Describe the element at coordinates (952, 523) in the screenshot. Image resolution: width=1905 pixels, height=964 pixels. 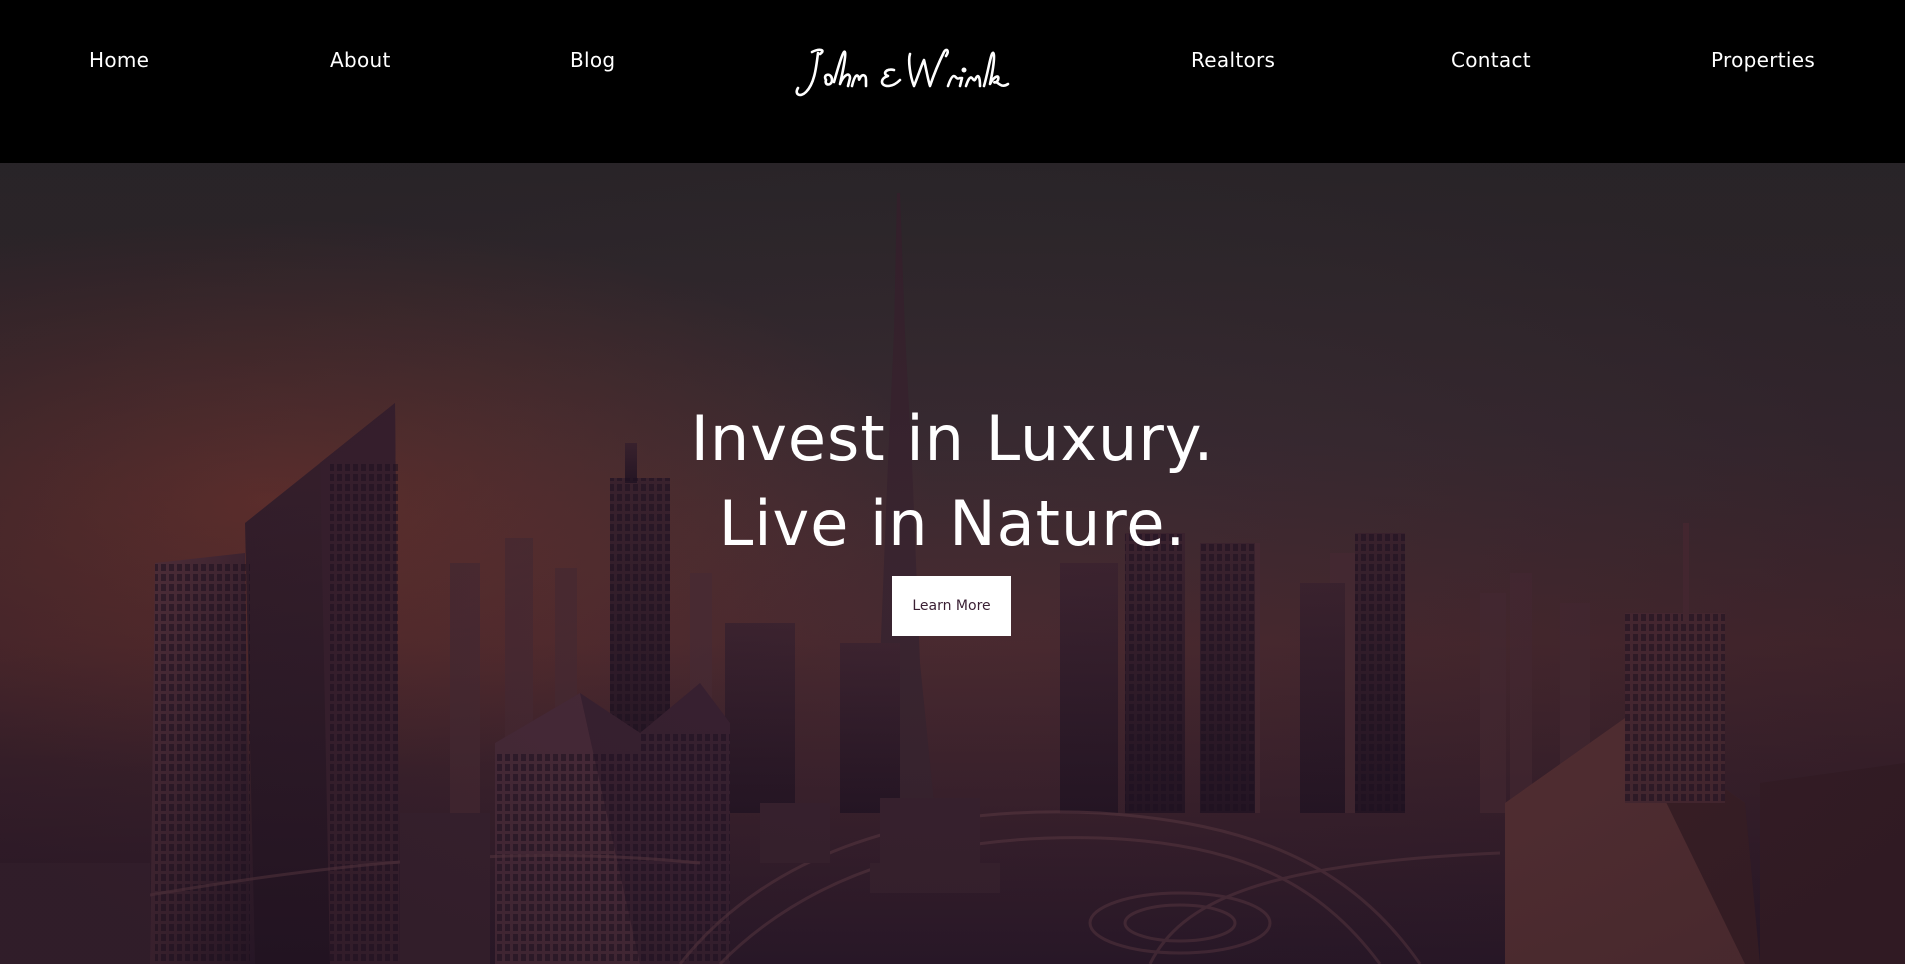
I see `hero-headline-line2: Live in Nature.` at that location.